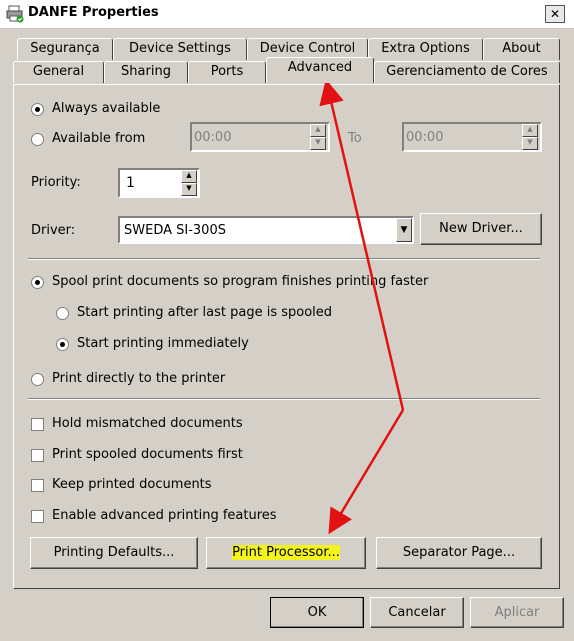 This screenshot has width=574, height=641. I want to click on arrow-to-print-processor, so click(366, 472).